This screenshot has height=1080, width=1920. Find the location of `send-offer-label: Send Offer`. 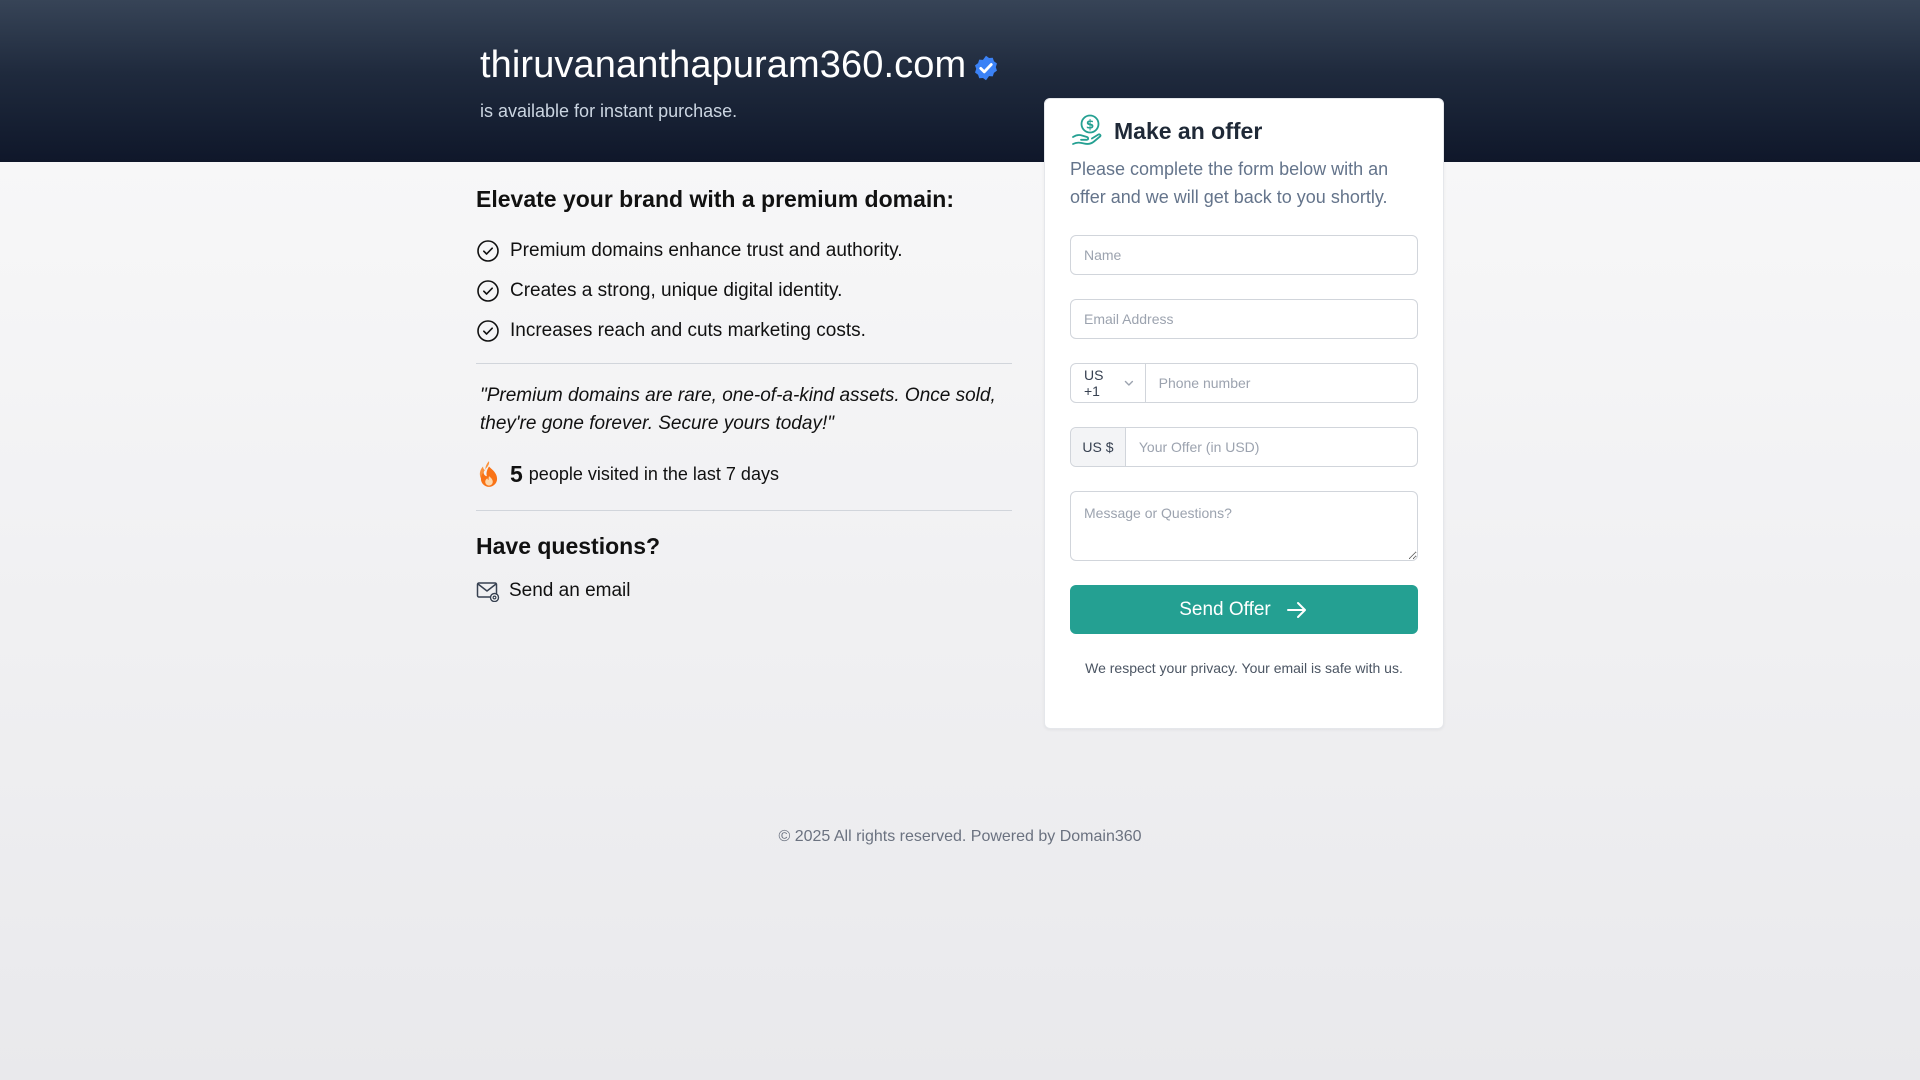

send-offer-label: Send Offer is located at coordinates (1225, 609).